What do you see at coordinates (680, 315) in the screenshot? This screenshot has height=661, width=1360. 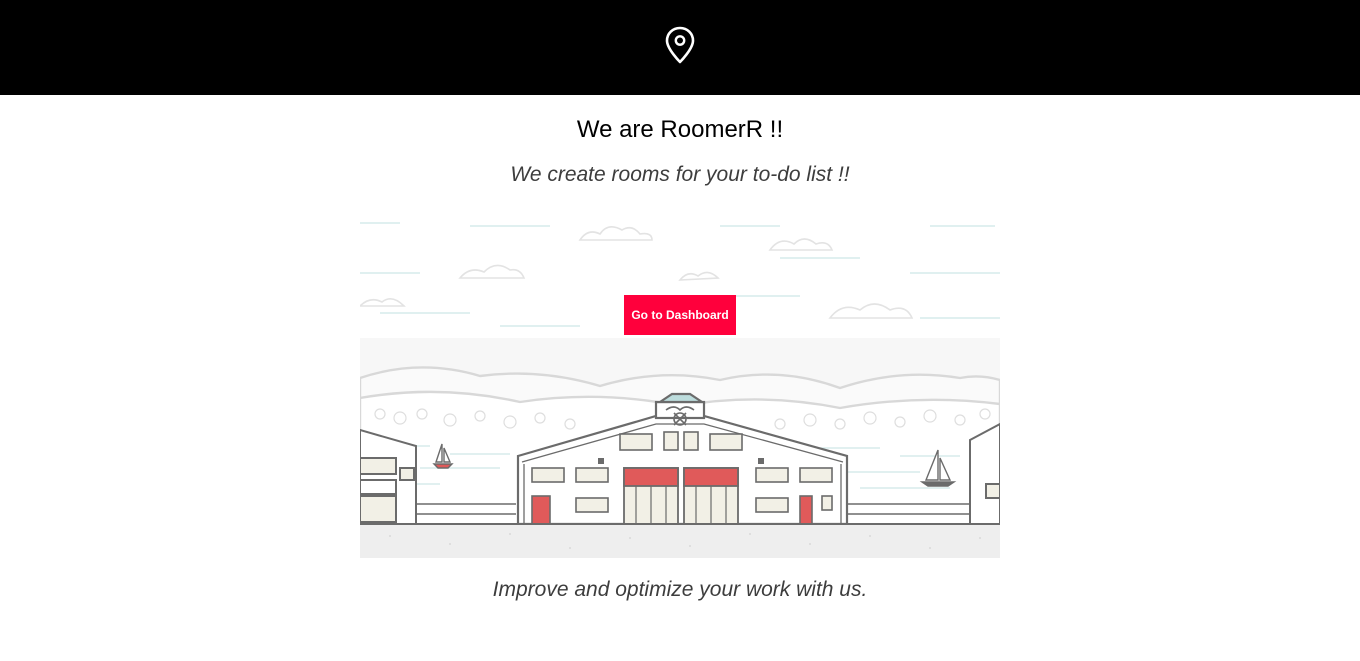 I see `go-to-dashboard-button: Go to Dashboard` at bounding box center [680, 315].